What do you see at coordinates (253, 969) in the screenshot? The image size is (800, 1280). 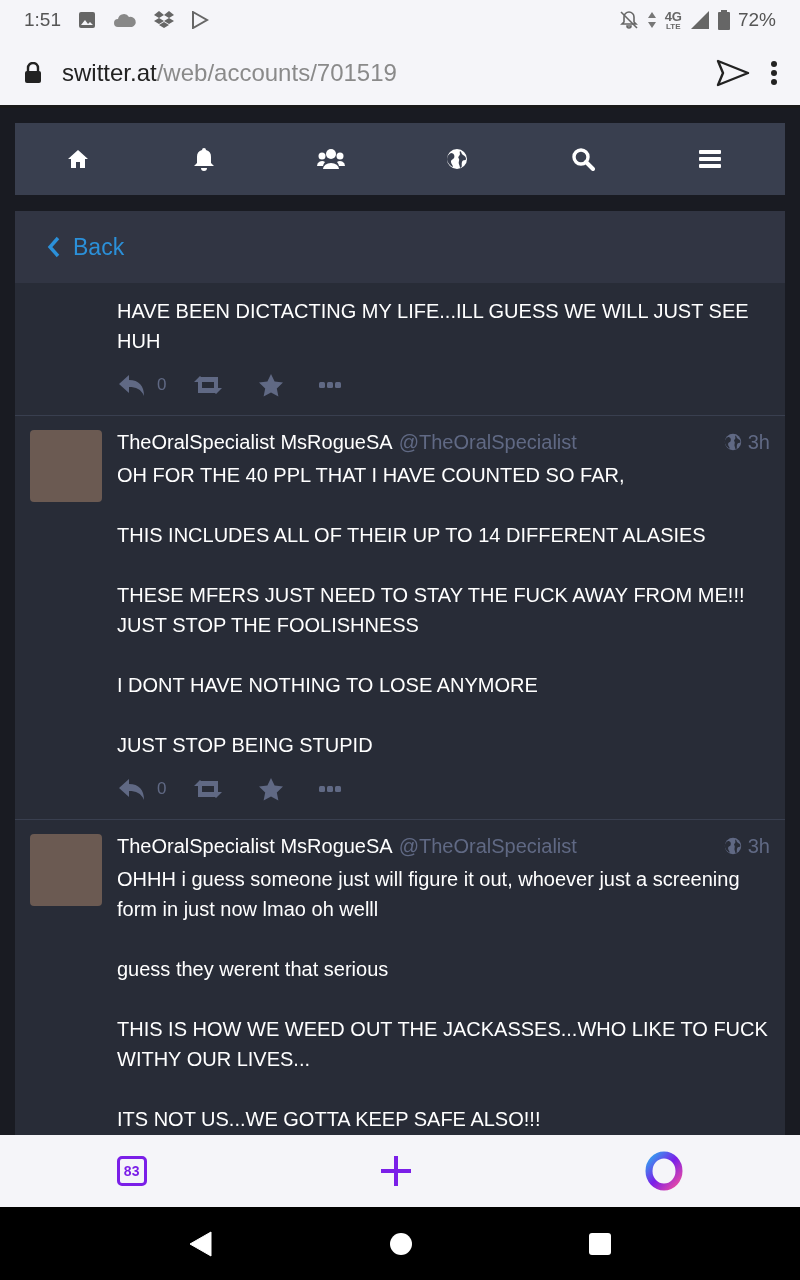 I see `post-text: guess they werent that serious` at bounding box center [253, 969].